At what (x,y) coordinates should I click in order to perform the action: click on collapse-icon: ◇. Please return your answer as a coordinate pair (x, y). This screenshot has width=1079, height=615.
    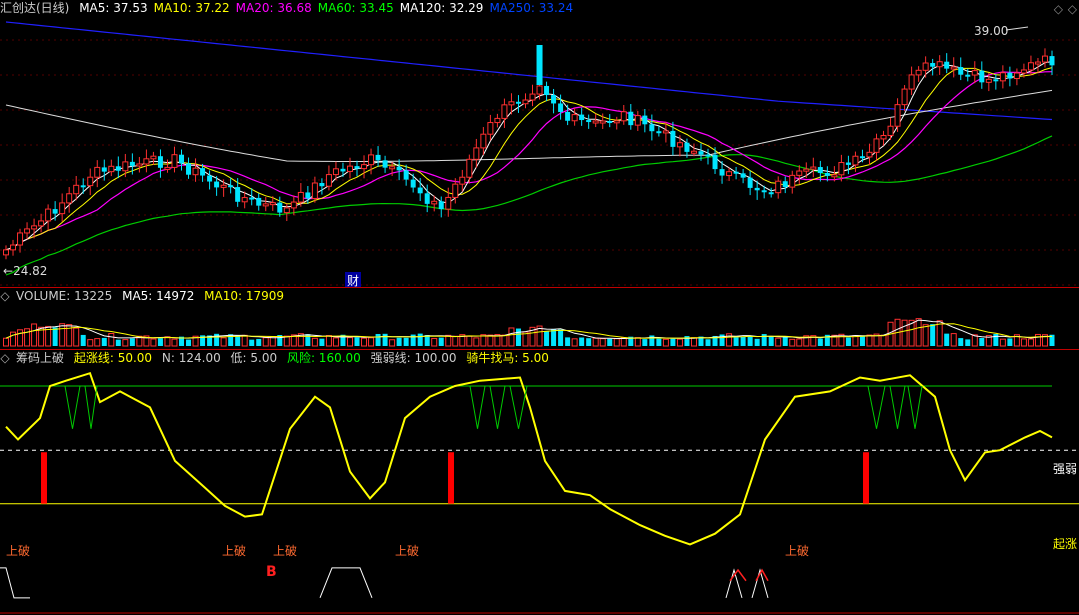
    Looking at the image, I should click on (1058, 9).